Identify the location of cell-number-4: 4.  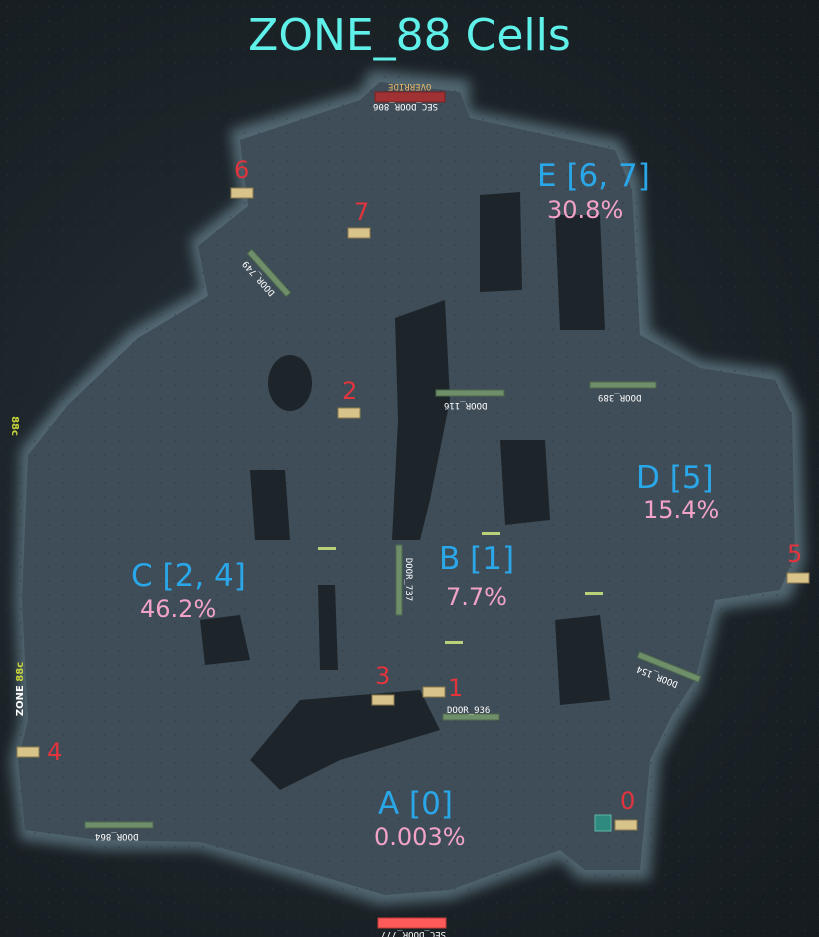
(55, 752).